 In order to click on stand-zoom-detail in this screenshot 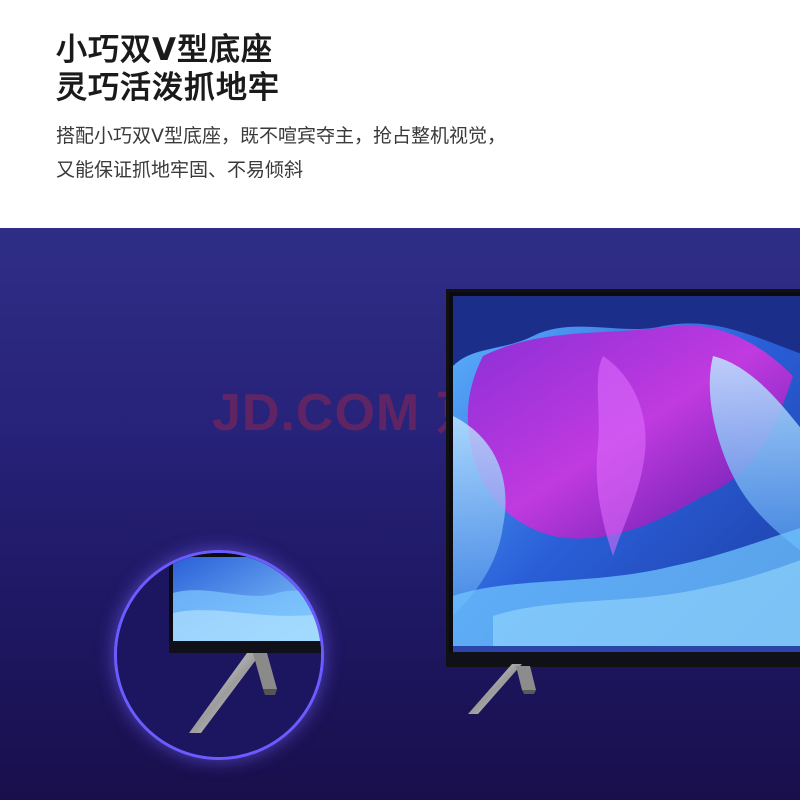, I will do `click(219, 655)`.